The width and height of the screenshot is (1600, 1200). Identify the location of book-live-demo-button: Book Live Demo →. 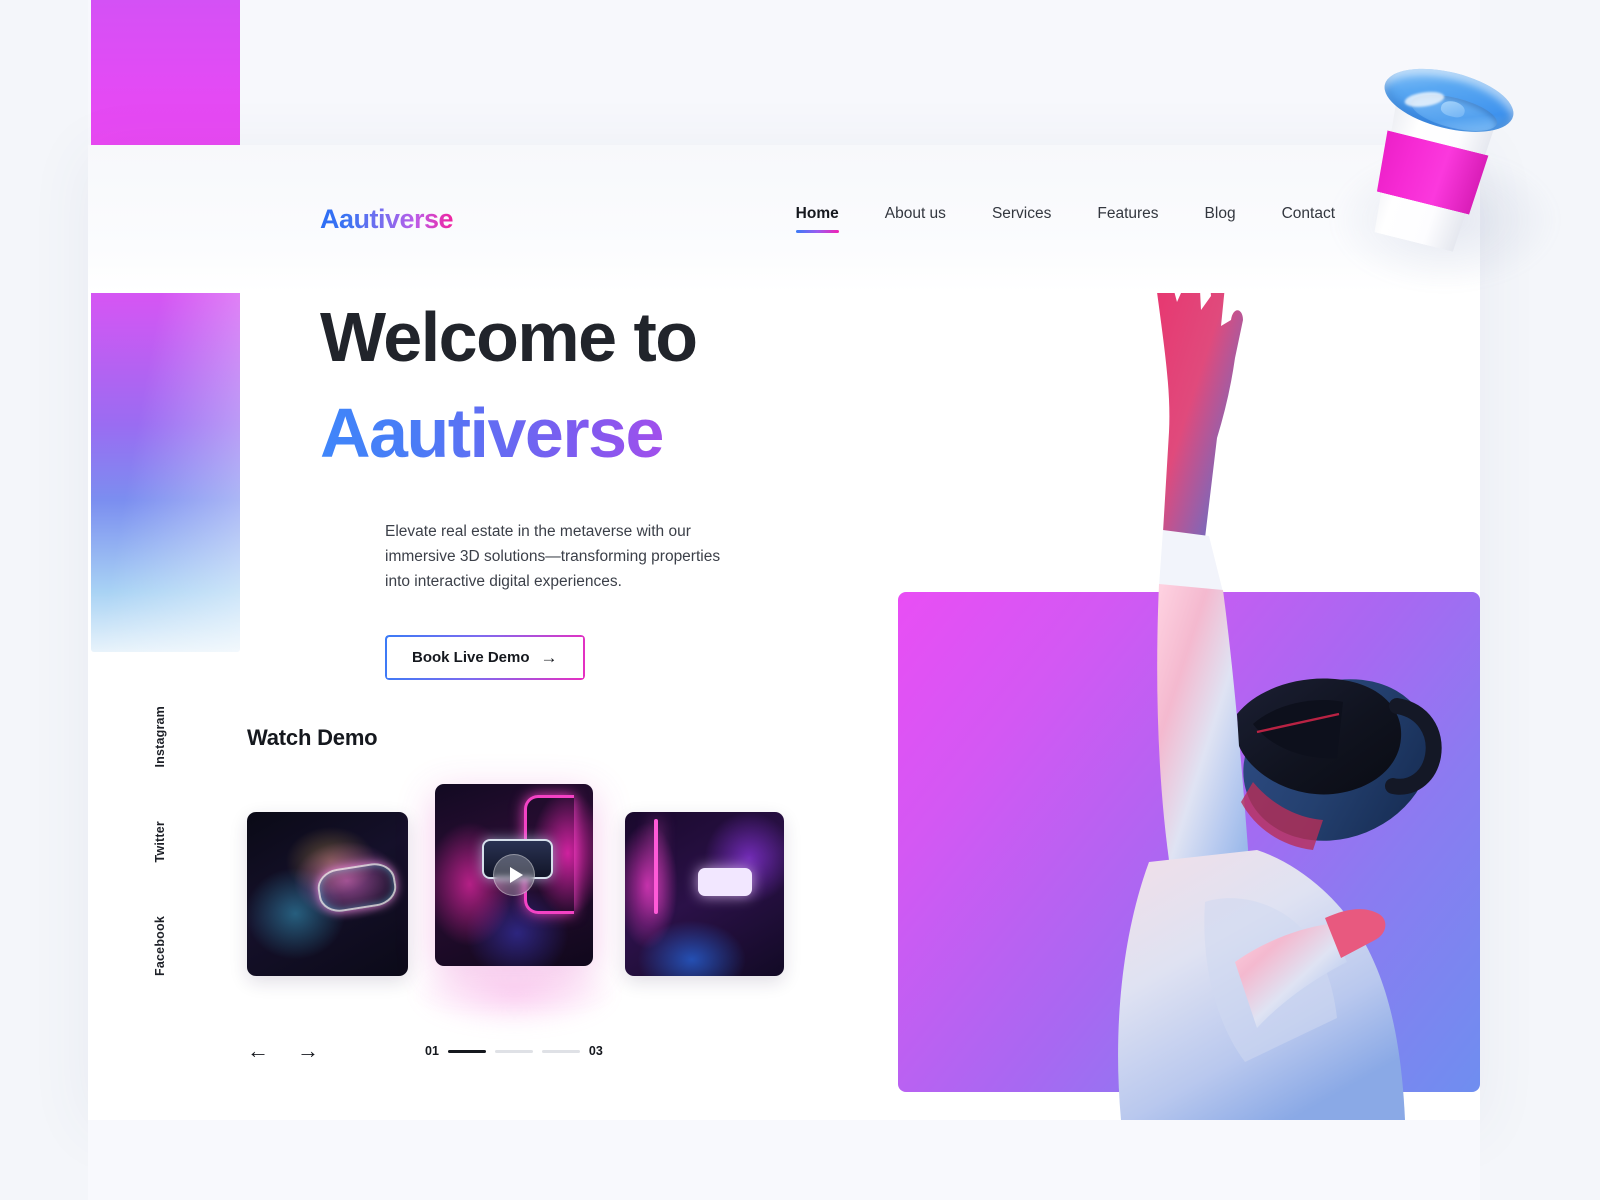
(485, 657).